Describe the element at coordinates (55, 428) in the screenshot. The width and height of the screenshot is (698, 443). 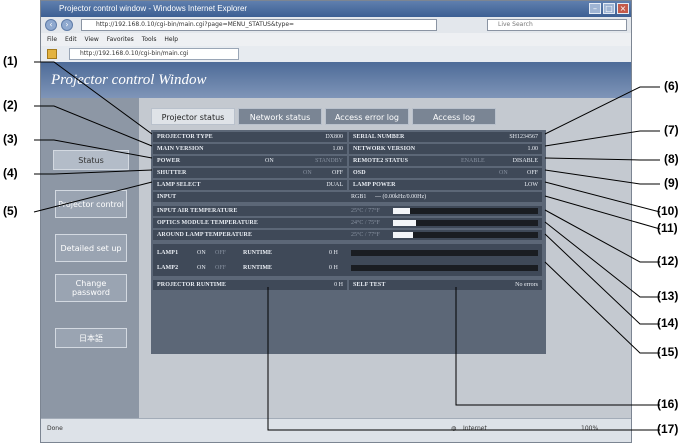
I see `status-text: Done` at that location.